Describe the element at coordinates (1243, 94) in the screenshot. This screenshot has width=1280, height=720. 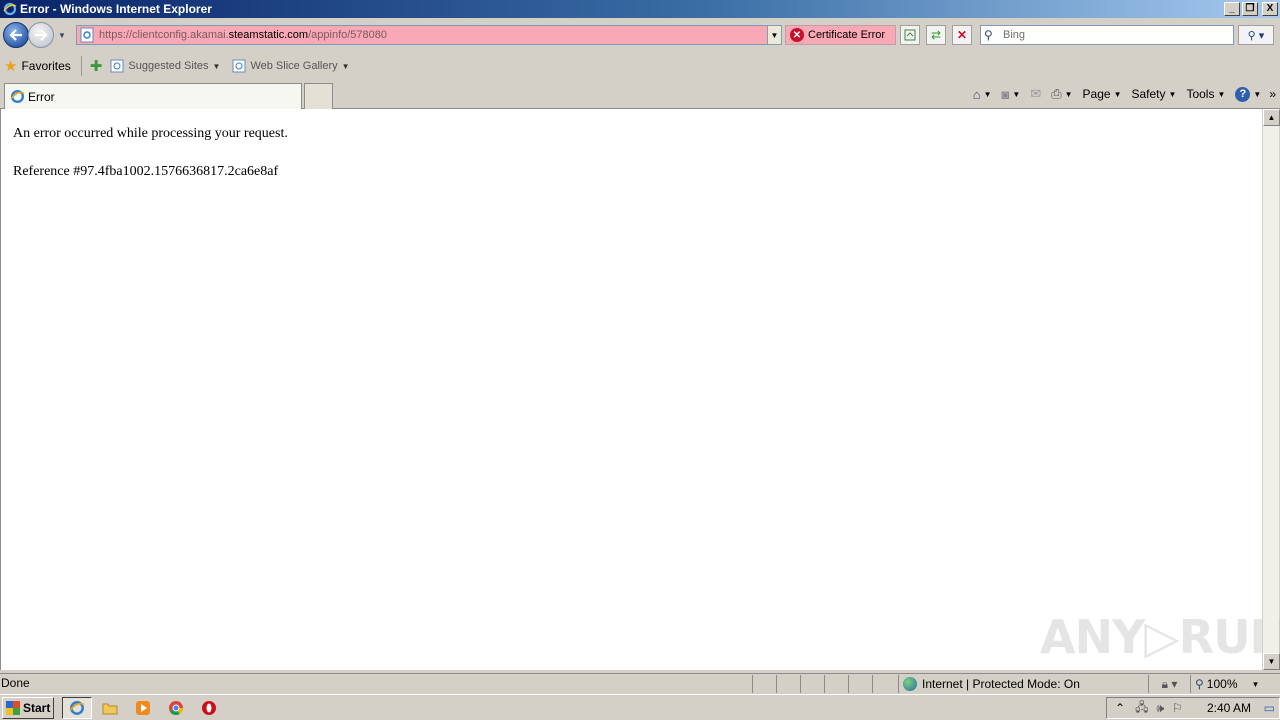
I see `help-icon: ?` at that location.